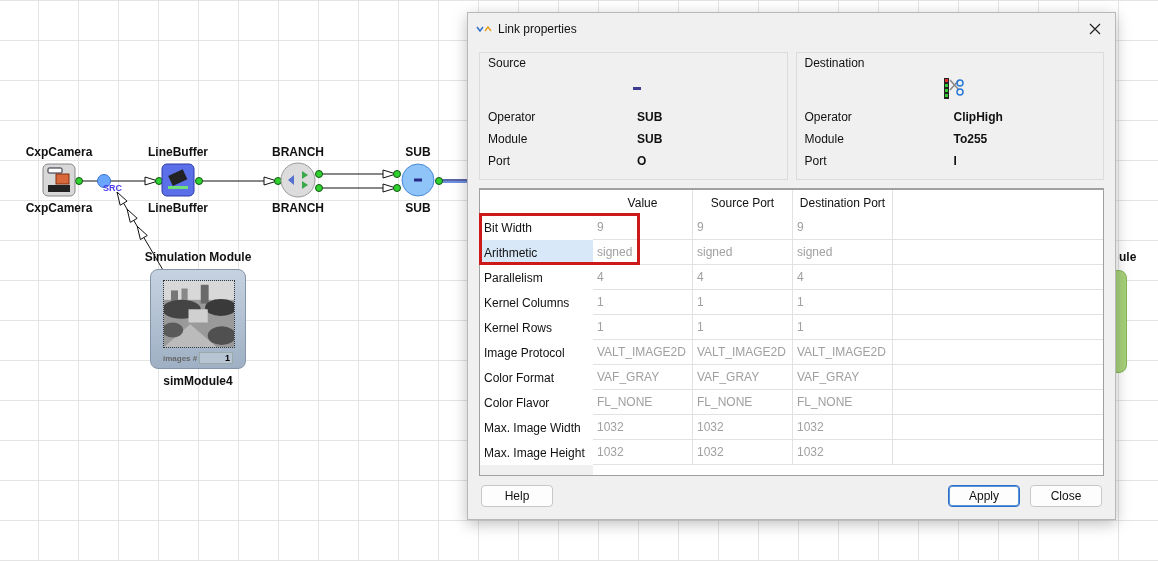 The image size is (1158, 561). I want to click on minus-module-icon, so click(418, 180).